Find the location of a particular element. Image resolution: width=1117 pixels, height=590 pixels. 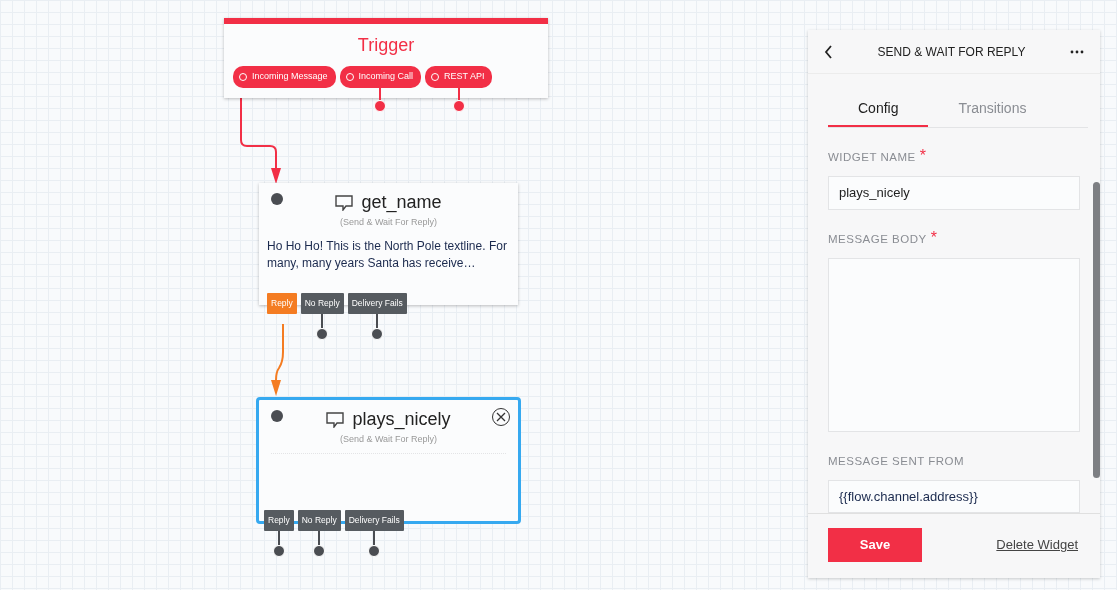

message-body-field is located at coordinates (954, 344).